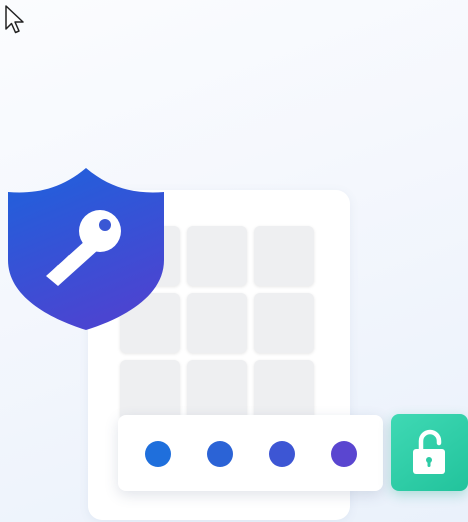 This screenshot has width=468, height=522. I want to click on unlock-button, so click(429, 452).